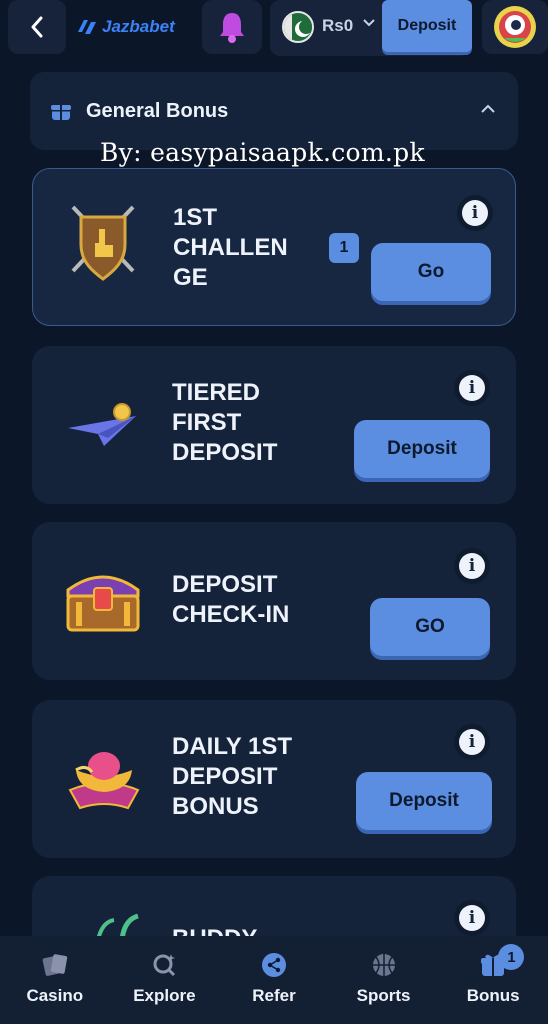  Describe the element at coordinates (384, 980) in the screenshot. I see `nav-sports: Sports` at that location.